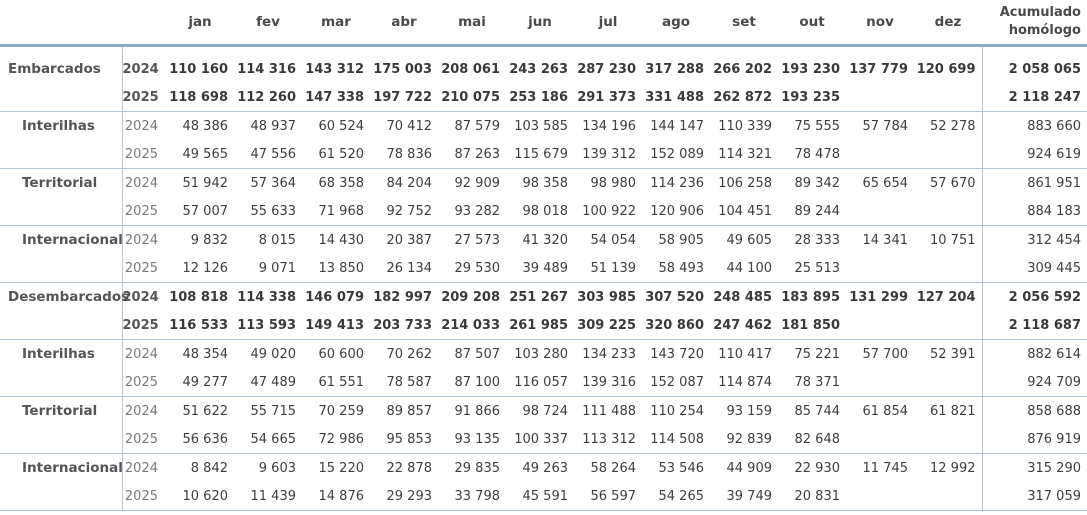  Describe the element at coordinates (745, 126) in the screenshot. I see `month-value-cell: 110 339` at that location.